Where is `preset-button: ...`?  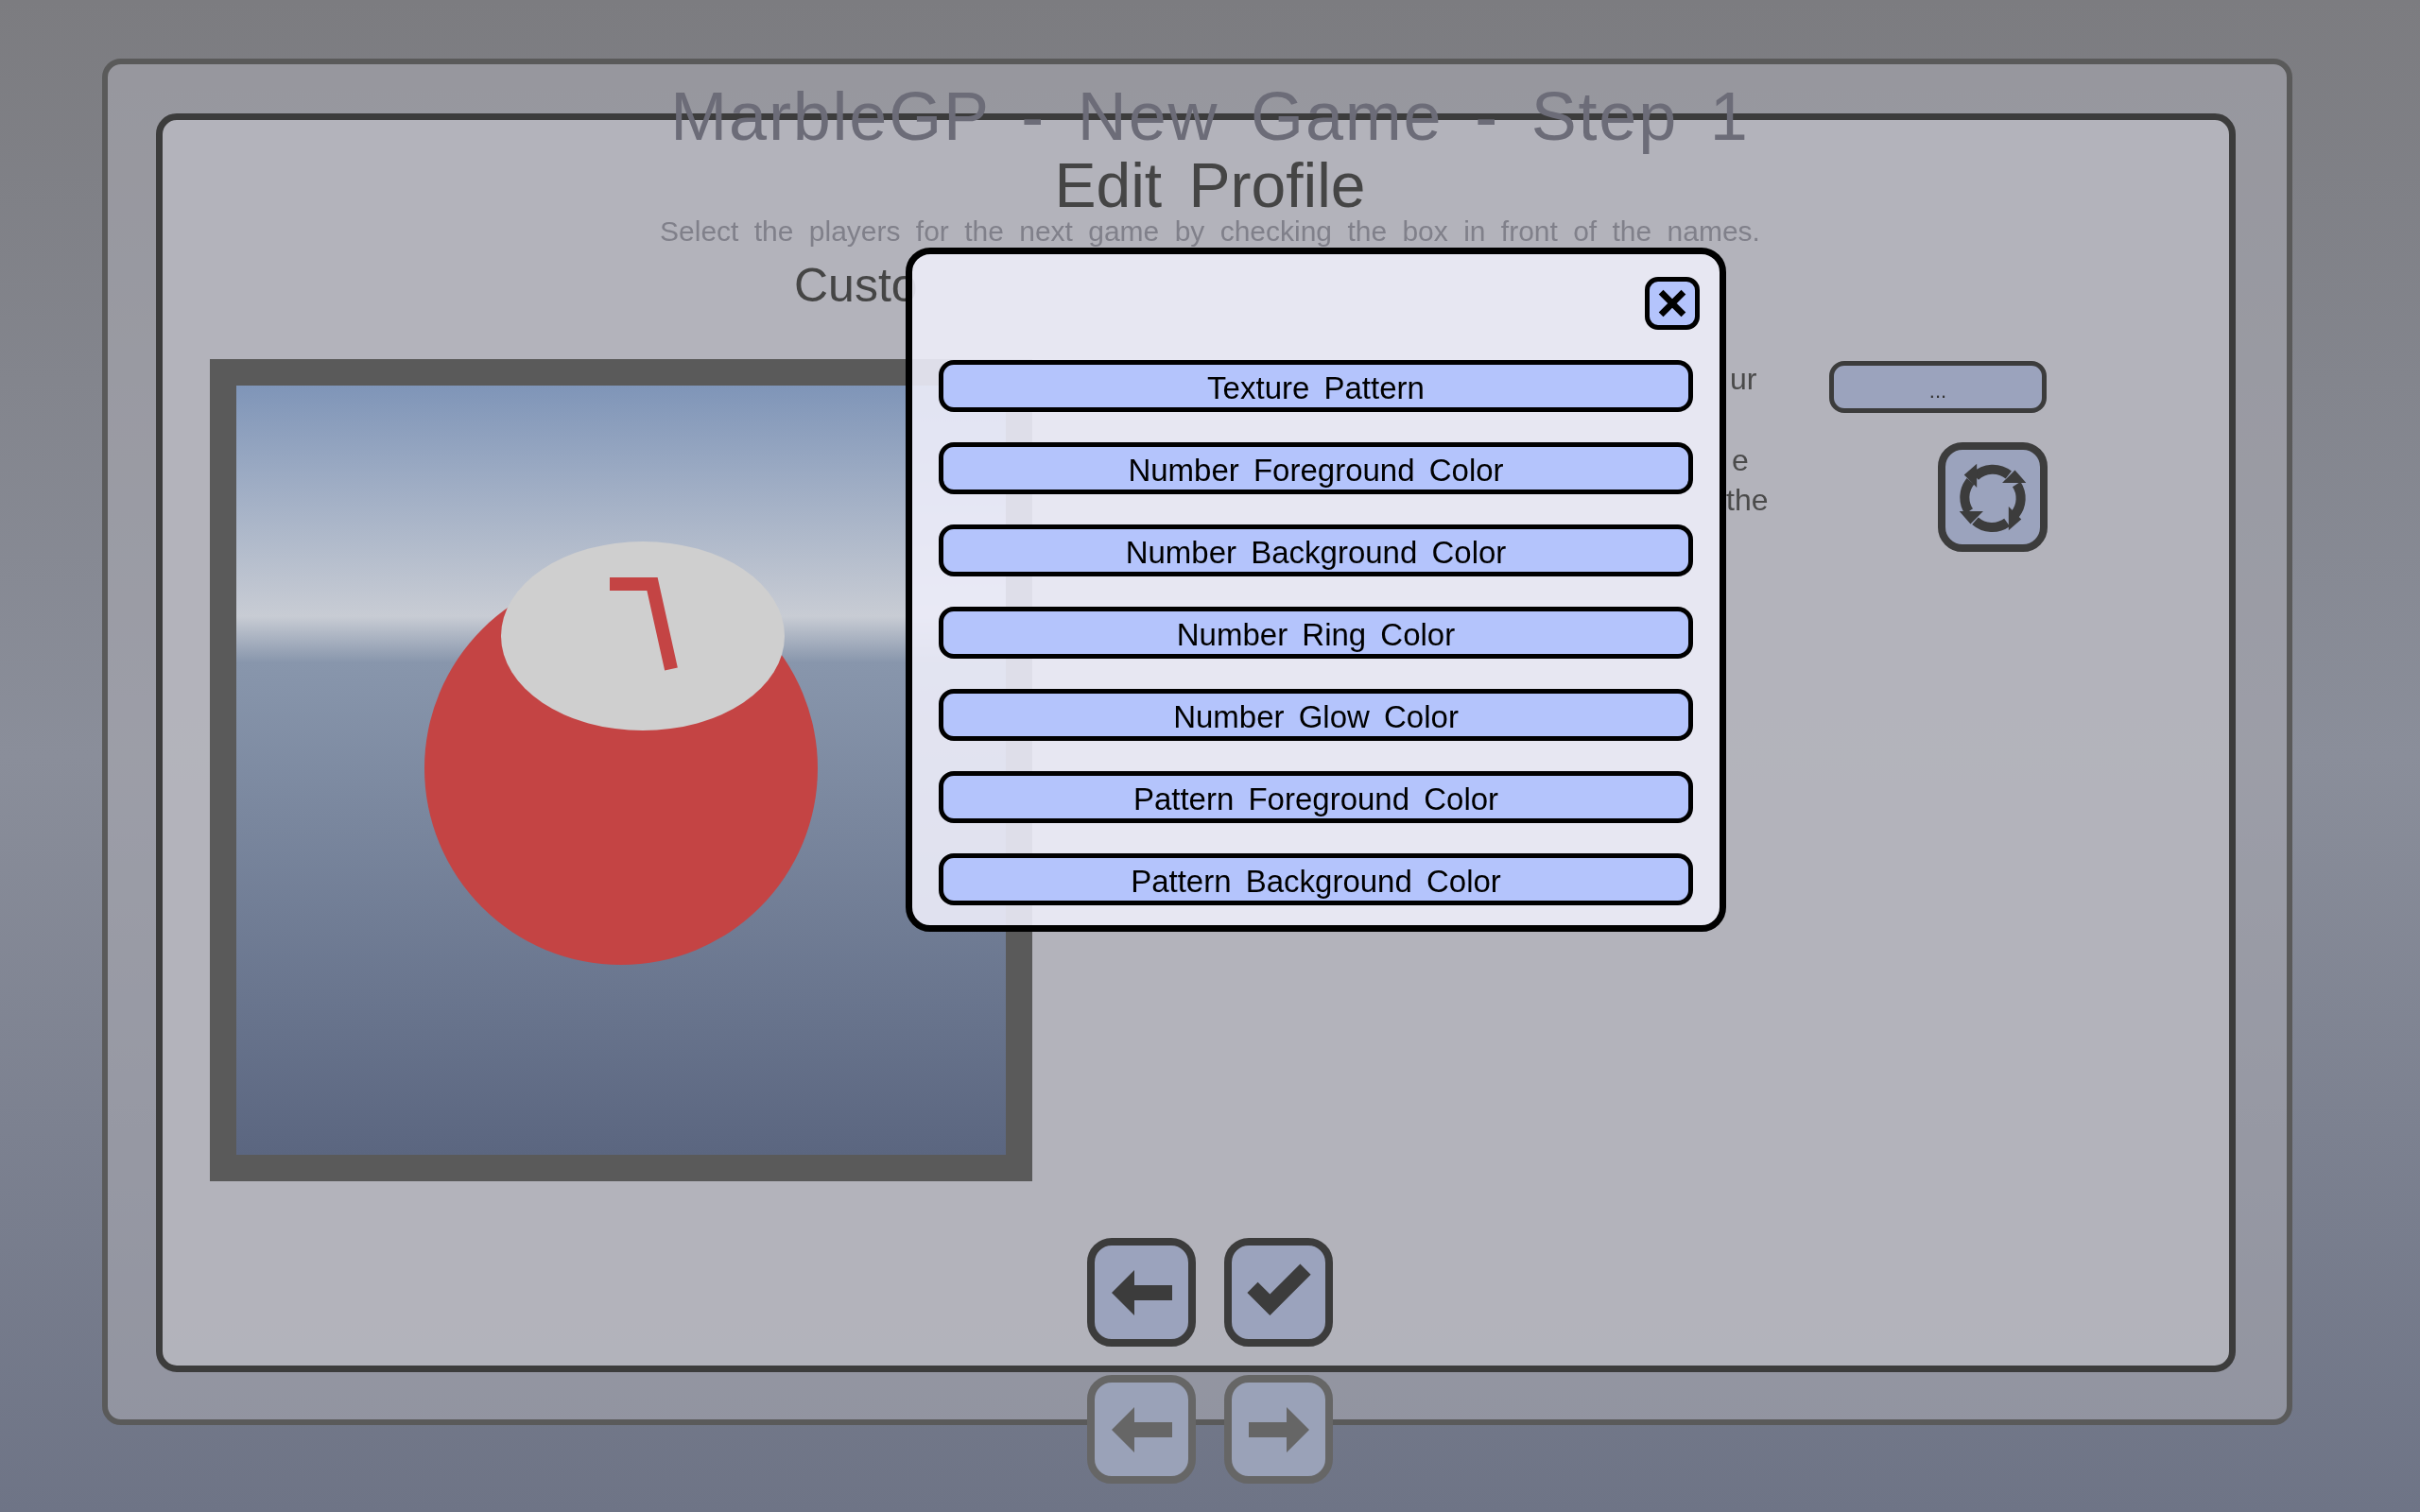 preset-button: ... is located at coordinates (1938, 387).